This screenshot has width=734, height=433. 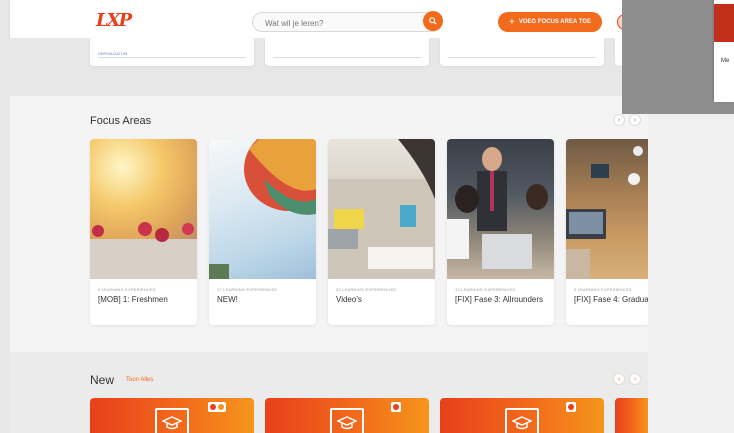 I want to click on search-bar, so click(x=347, y=21).